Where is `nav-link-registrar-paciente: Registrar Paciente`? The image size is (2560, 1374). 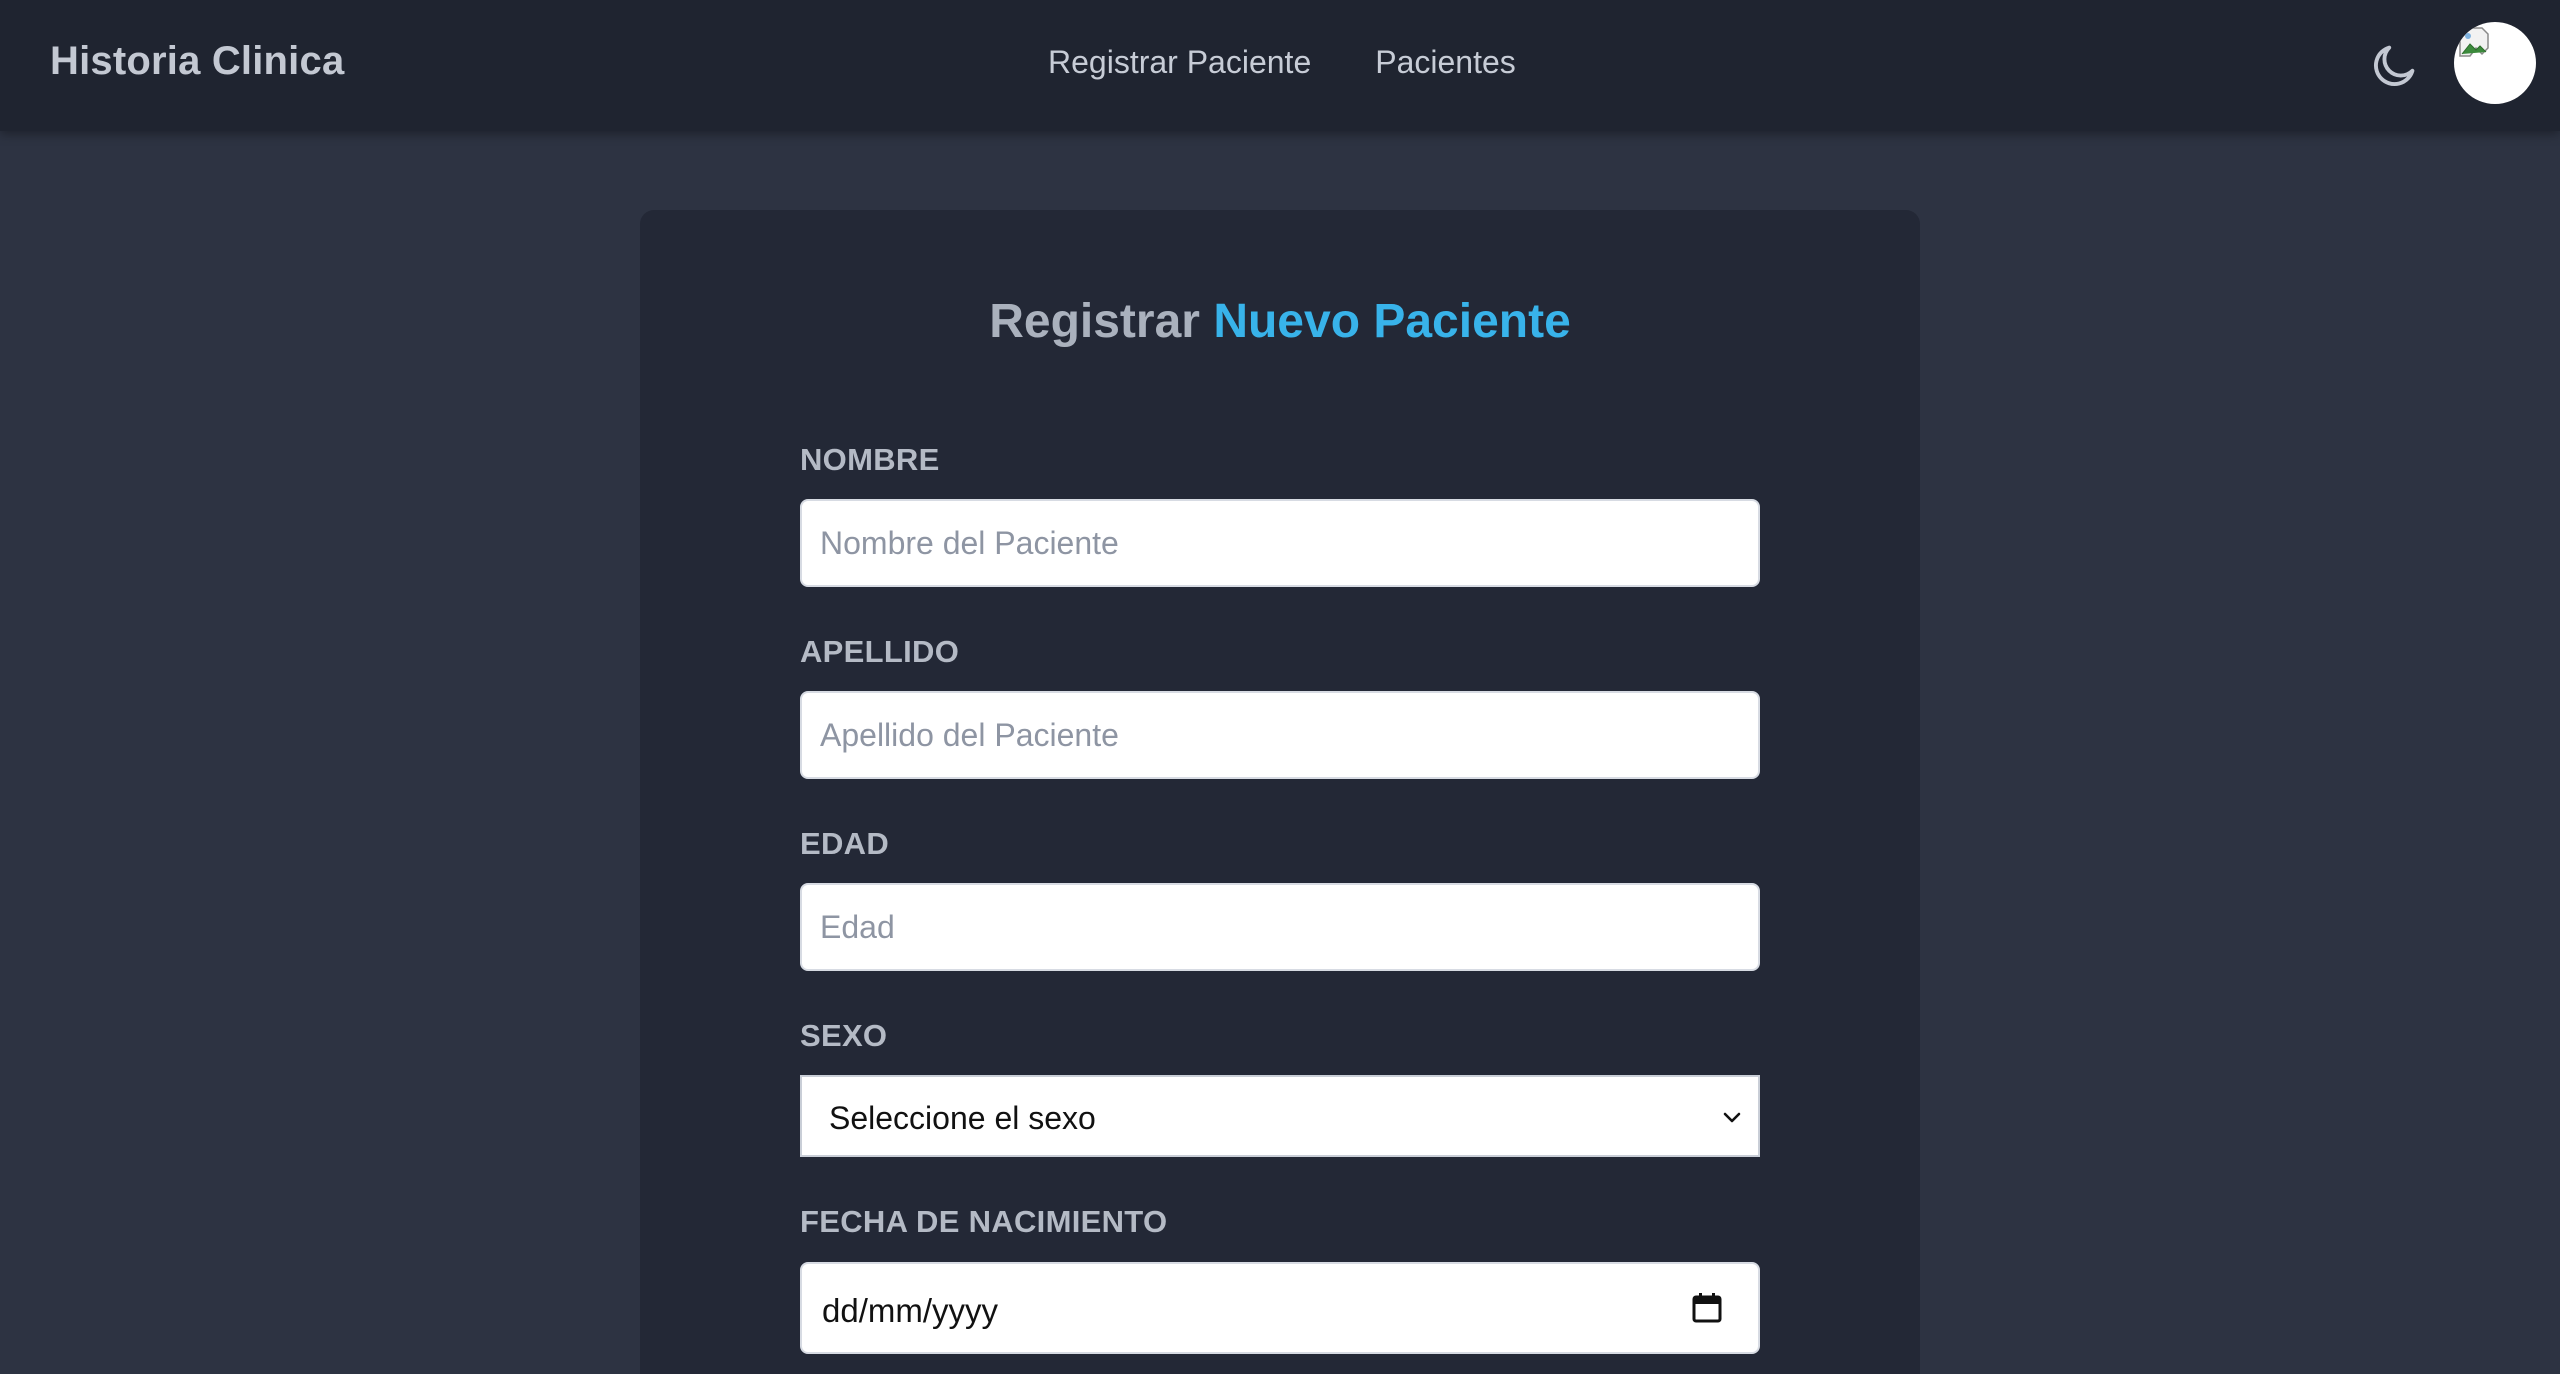
nav-link-registrar-paciente: Registrar Paciente is located at coordinates (1179, 62).